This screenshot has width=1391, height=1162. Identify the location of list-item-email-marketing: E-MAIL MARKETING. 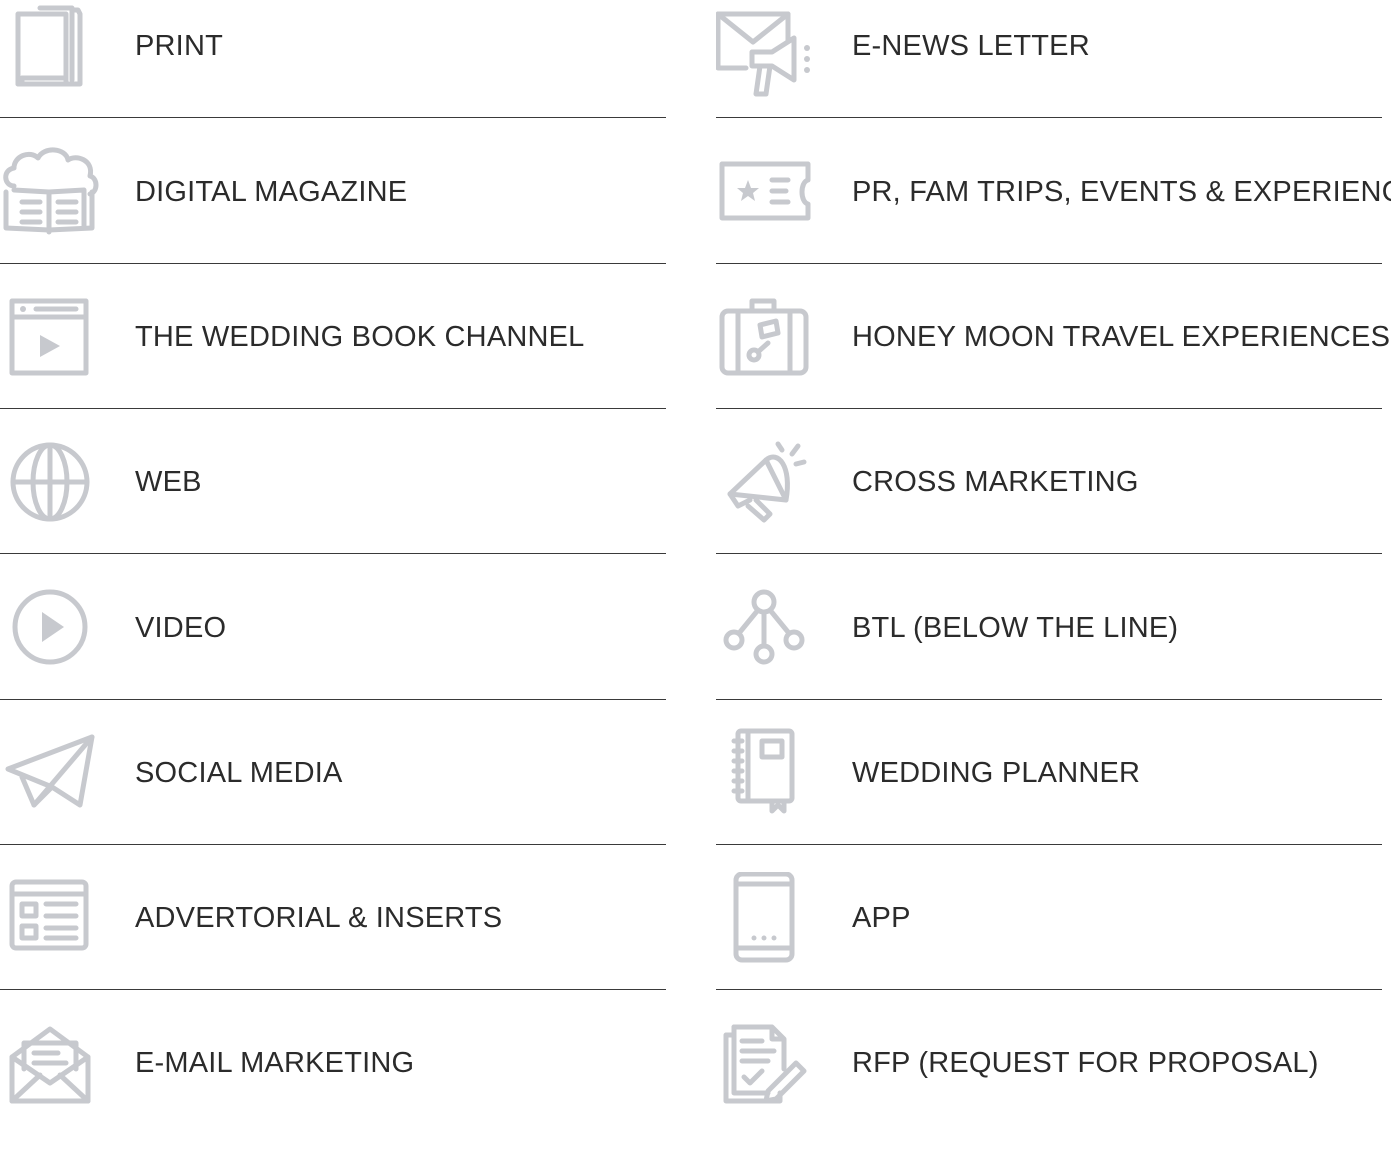
(333, 1089).